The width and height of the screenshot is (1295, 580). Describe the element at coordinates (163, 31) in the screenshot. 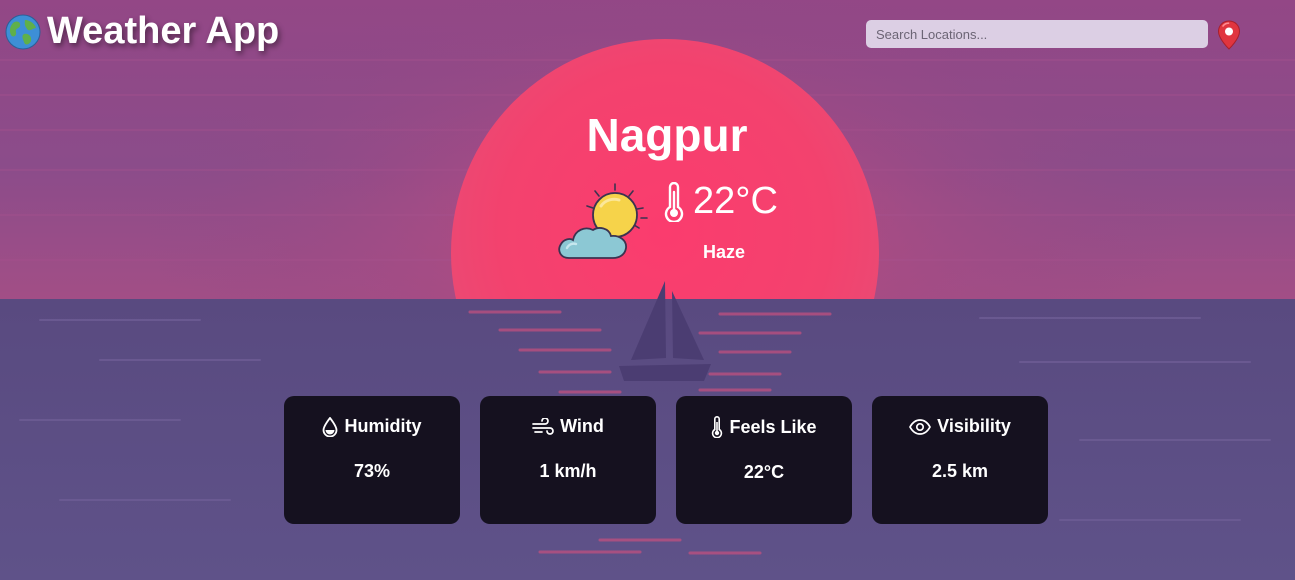

I see `app-title-text: Weather App` at that location.